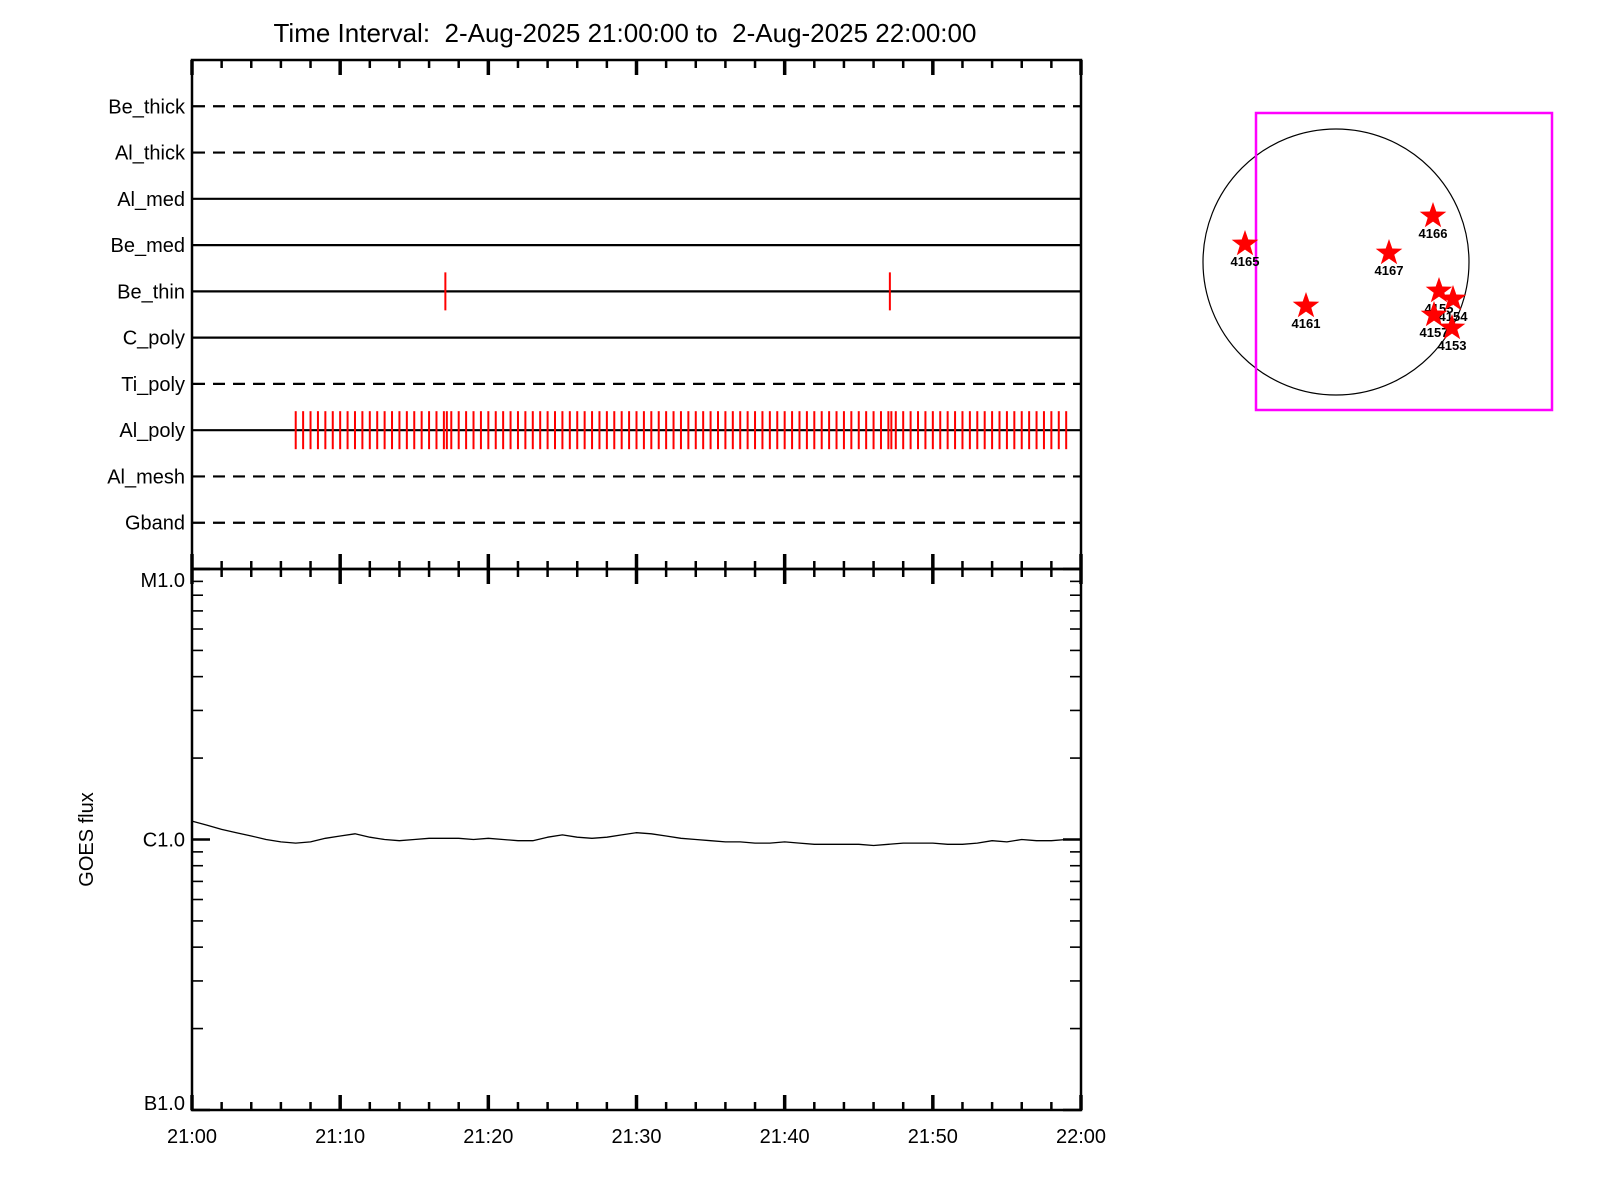 This screenshot has height=1200, width=1600. I want to click on goes-x-tick-label: 21:20, so click(488, 1137).